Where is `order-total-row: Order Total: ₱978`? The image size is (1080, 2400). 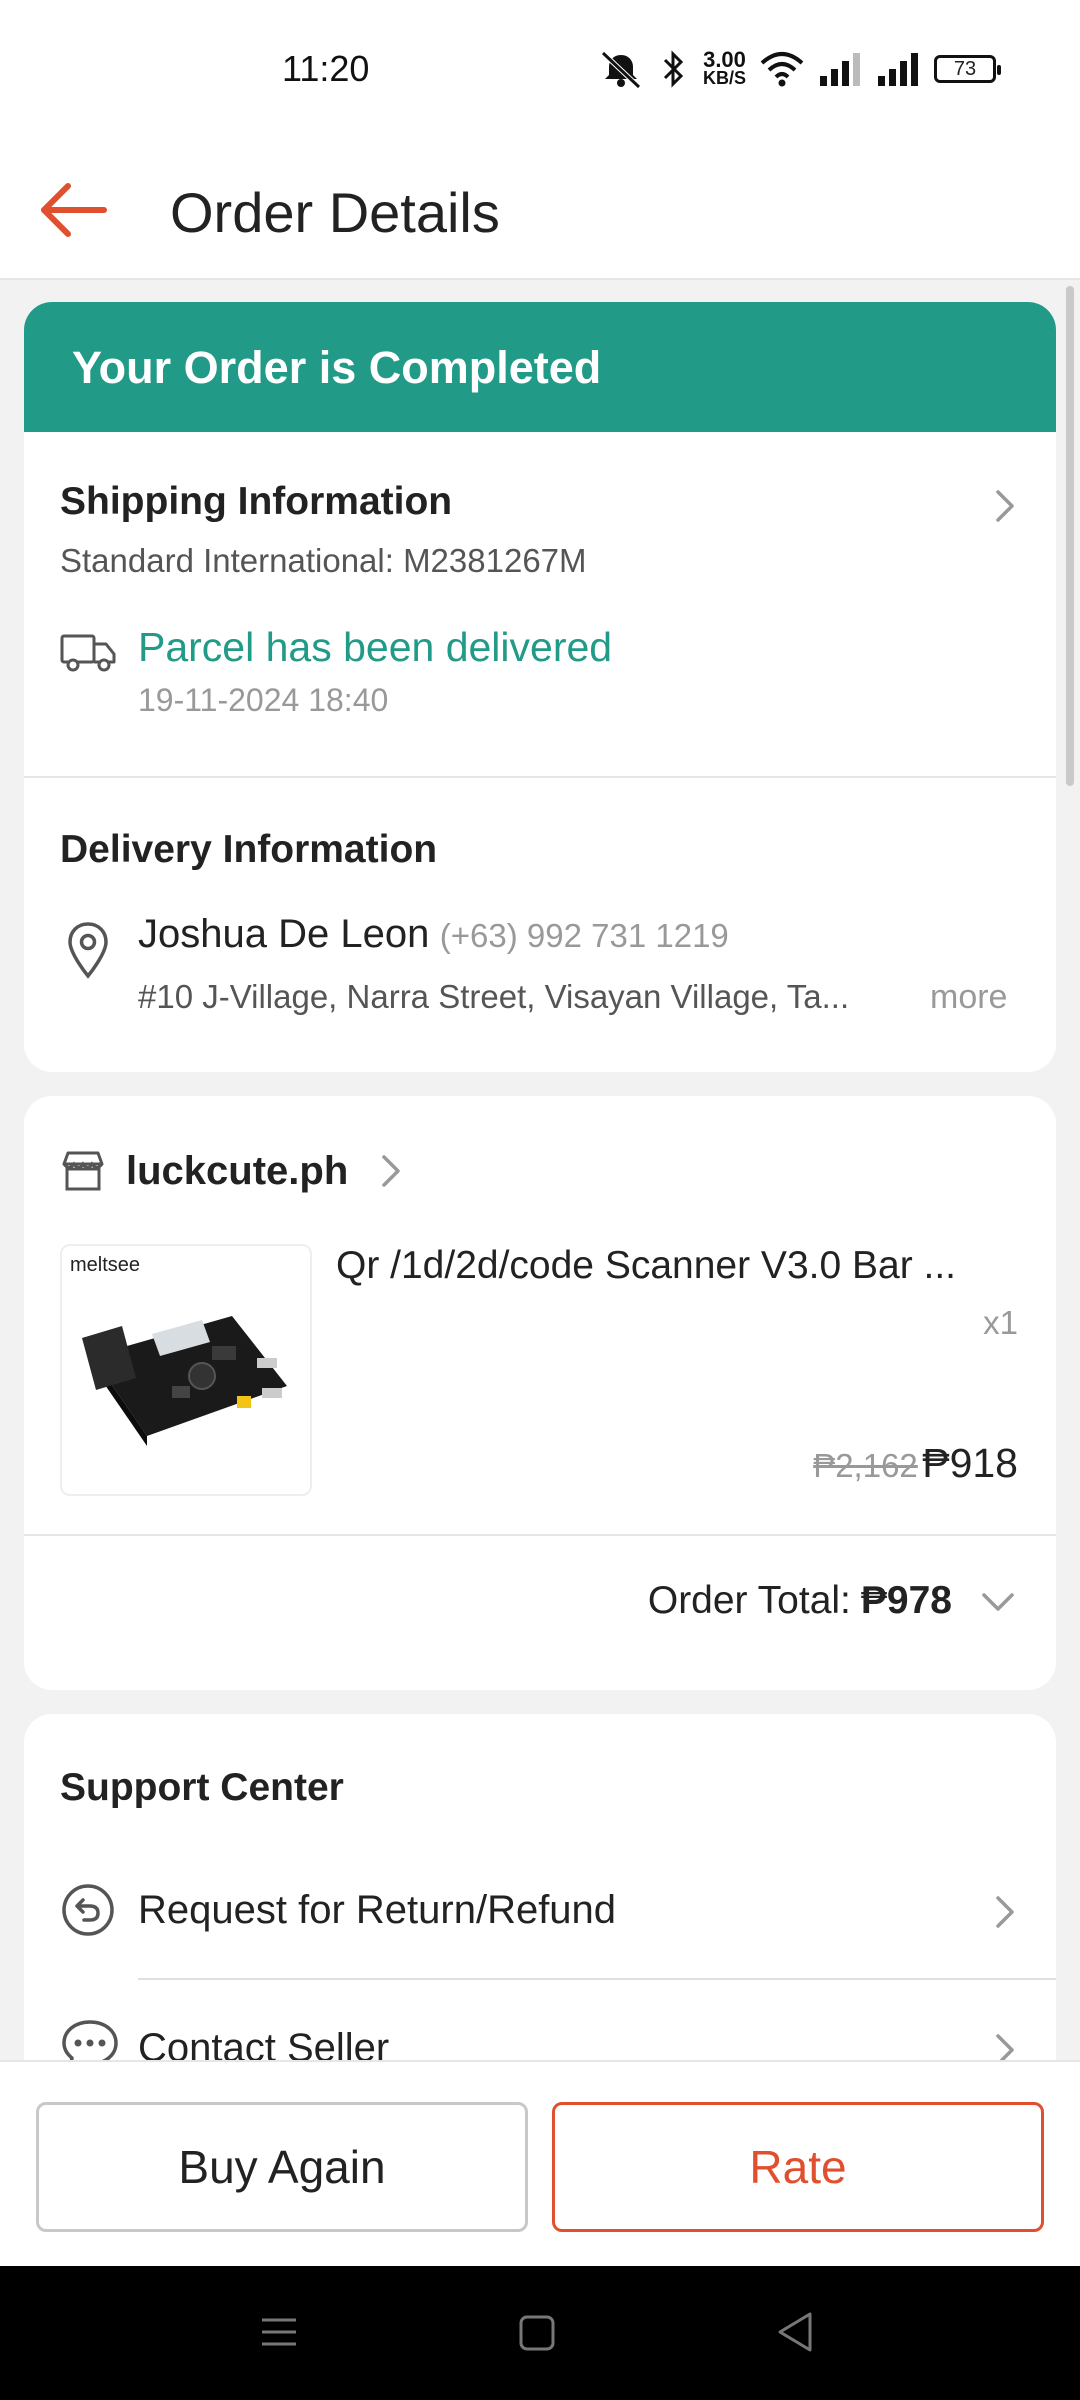
order-total-row: Order Total: ₱978 is located at coordinates (833, 1601).